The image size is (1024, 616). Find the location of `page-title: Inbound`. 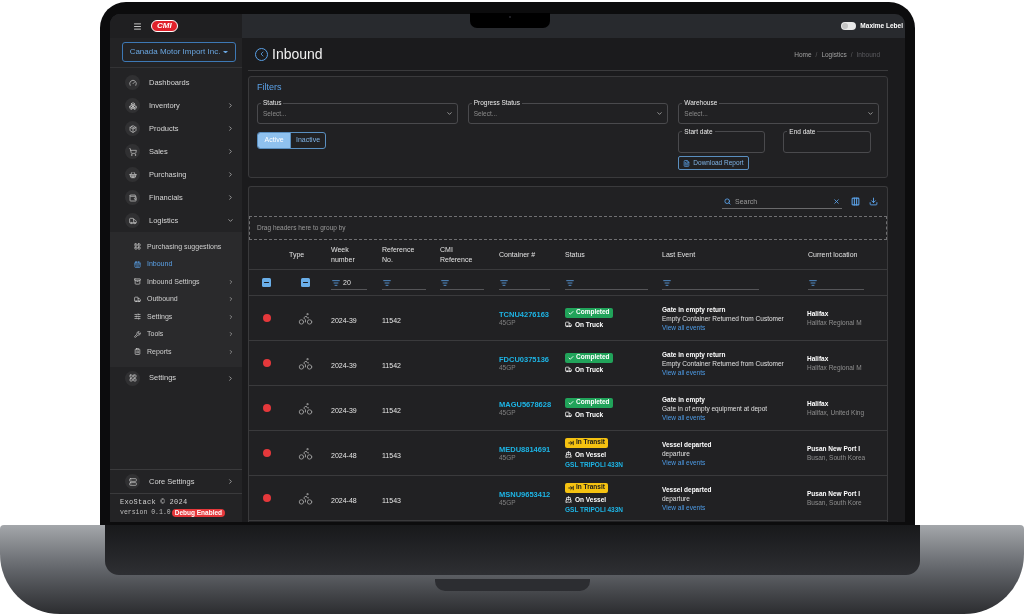

page-title: Inbound is located at coordinates (297, 54).